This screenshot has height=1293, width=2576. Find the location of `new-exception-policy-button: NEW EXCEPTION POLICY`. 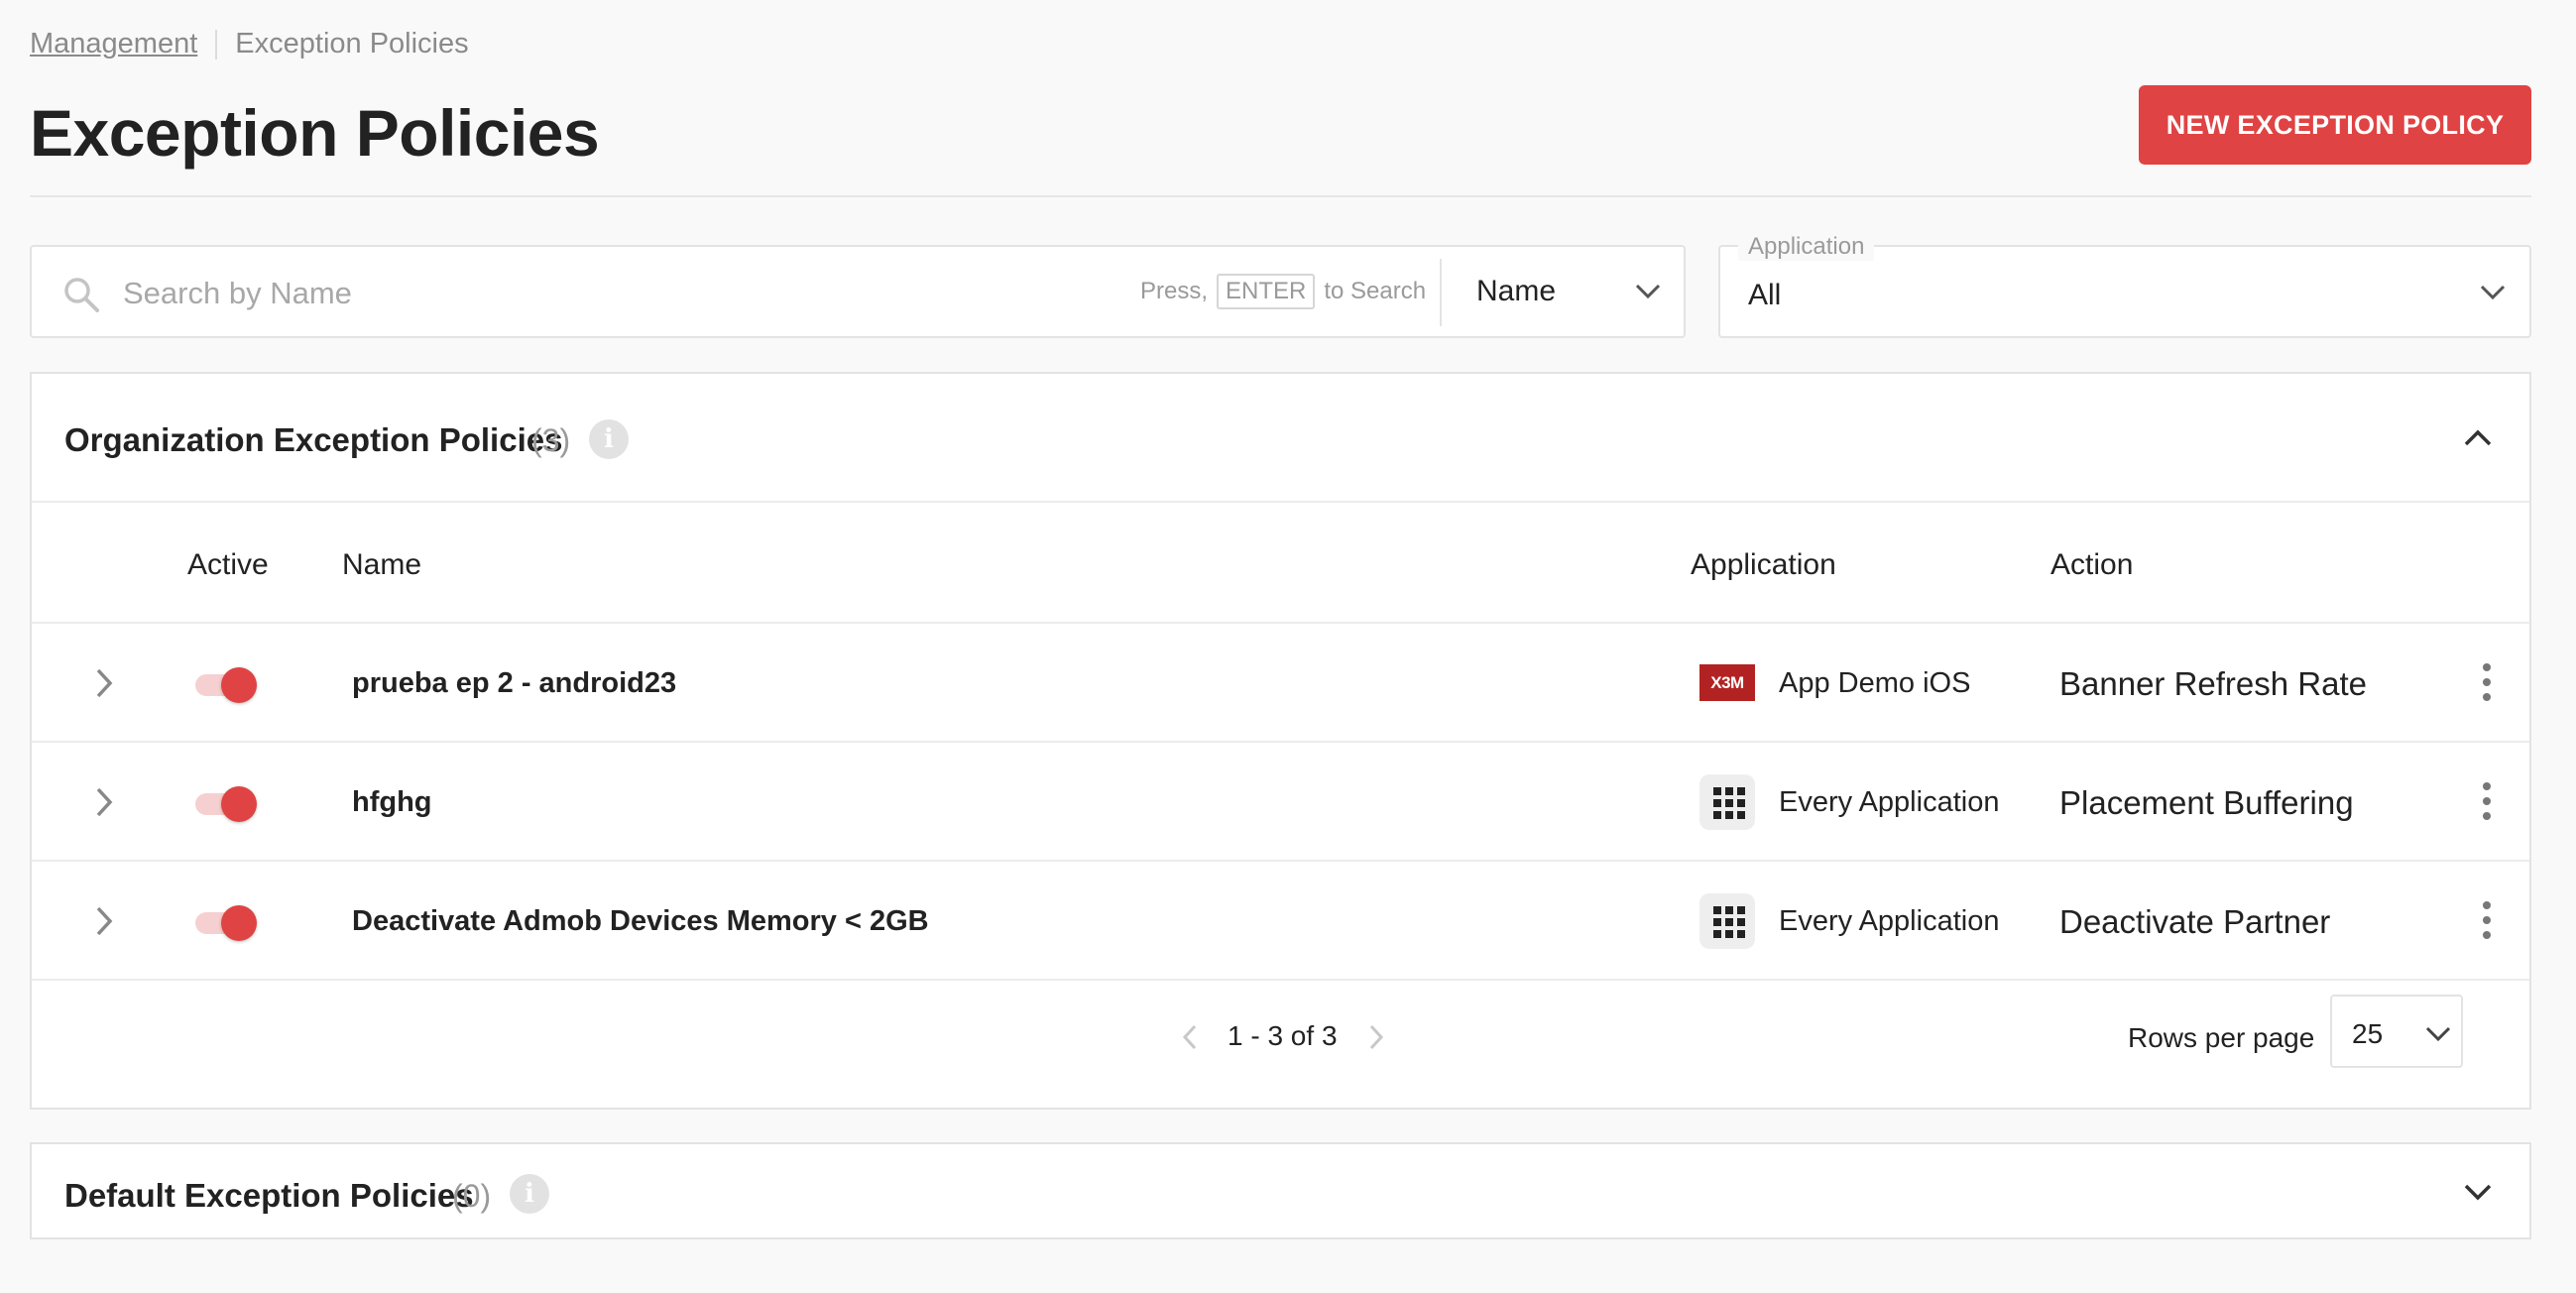

new-exception-policy-button: NEW EXCEPTION POLICY is located at coordinates (2335, 125).